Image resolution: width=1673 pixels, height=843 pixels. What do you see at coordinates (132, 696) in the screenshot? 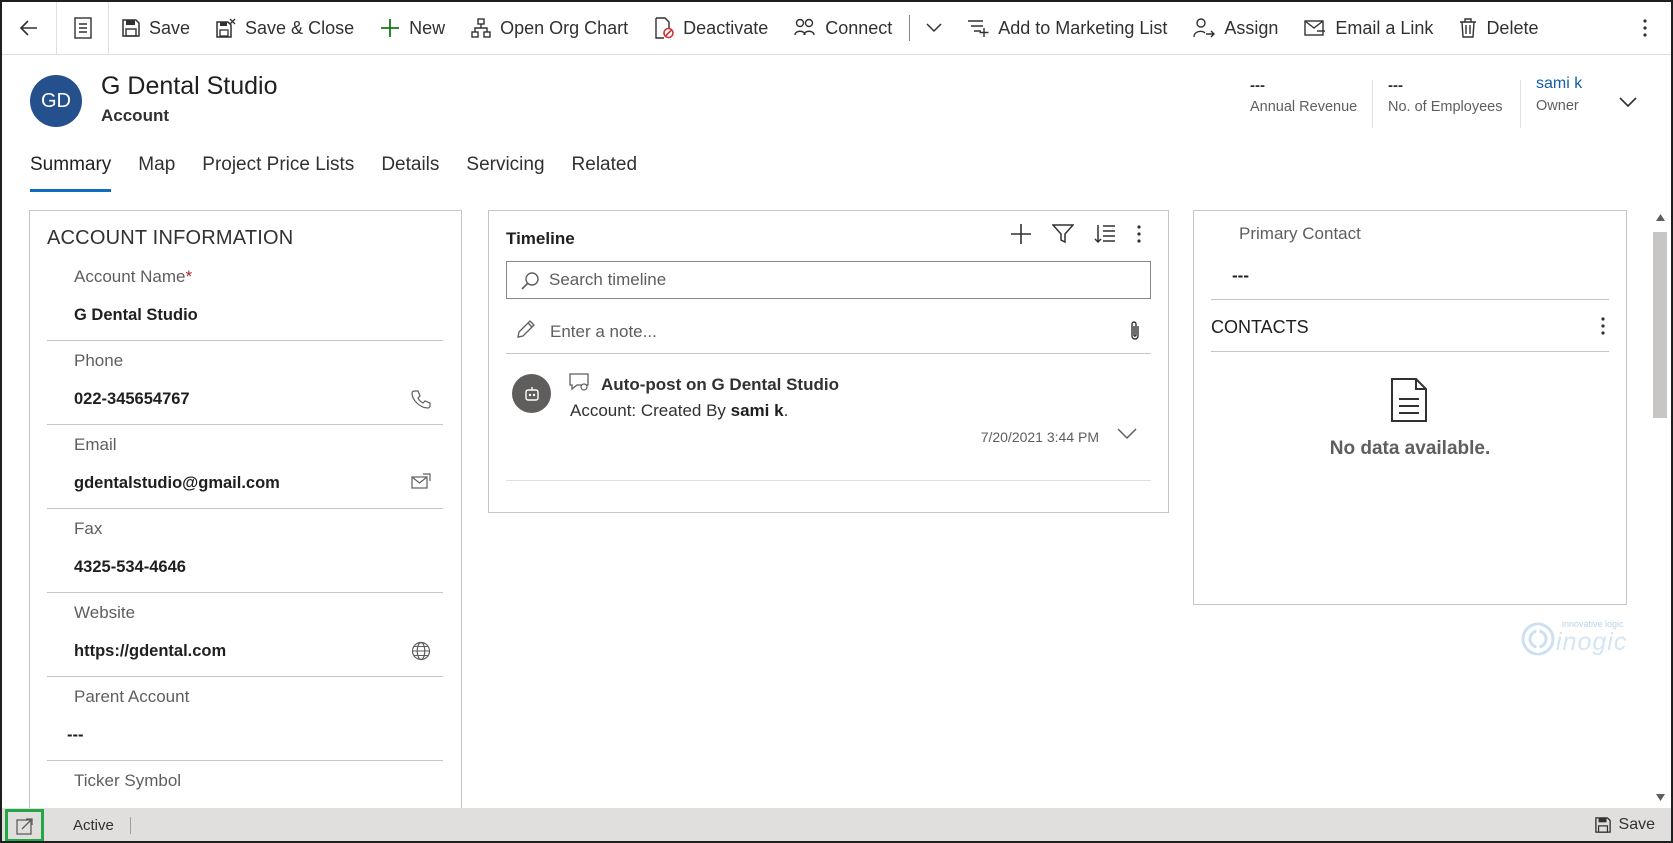
I see `parent-account-label: Parent Account` at bounding box center [132, 696].